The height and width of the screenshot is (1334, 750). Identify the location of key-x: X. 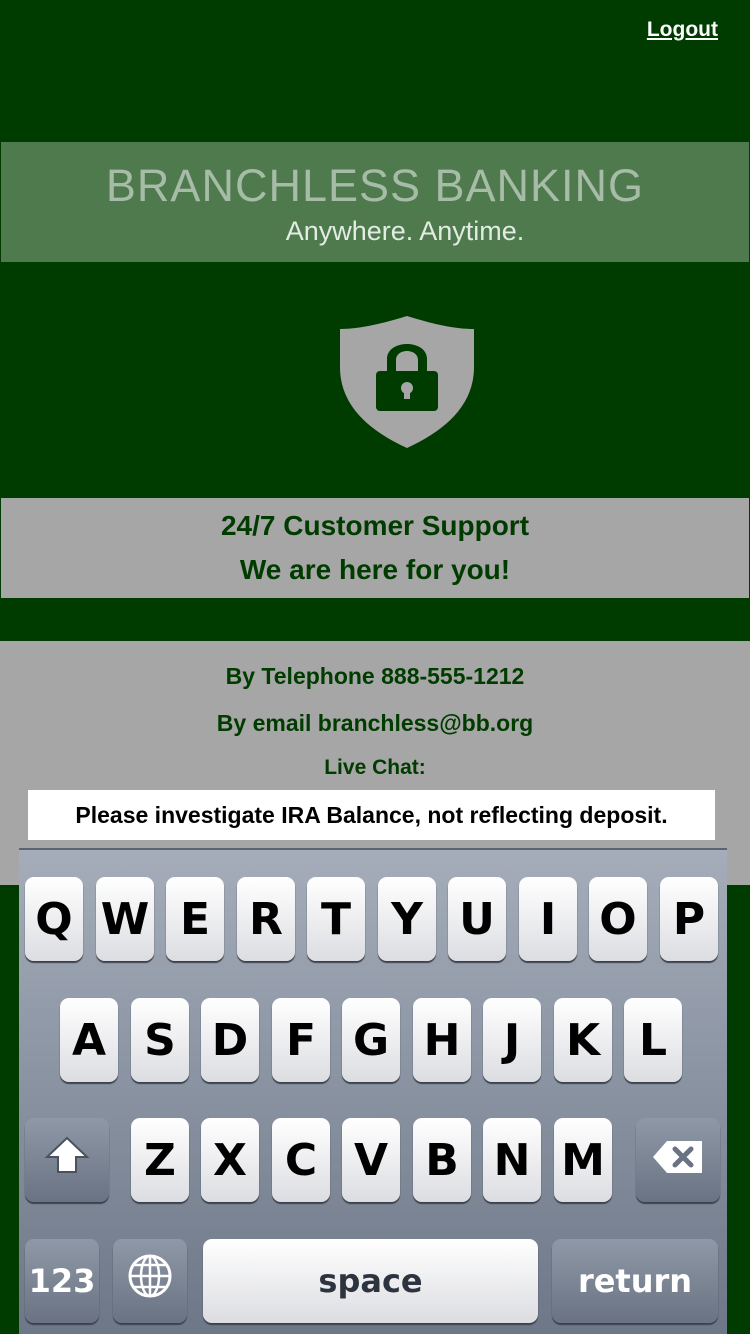
(230, 1160).